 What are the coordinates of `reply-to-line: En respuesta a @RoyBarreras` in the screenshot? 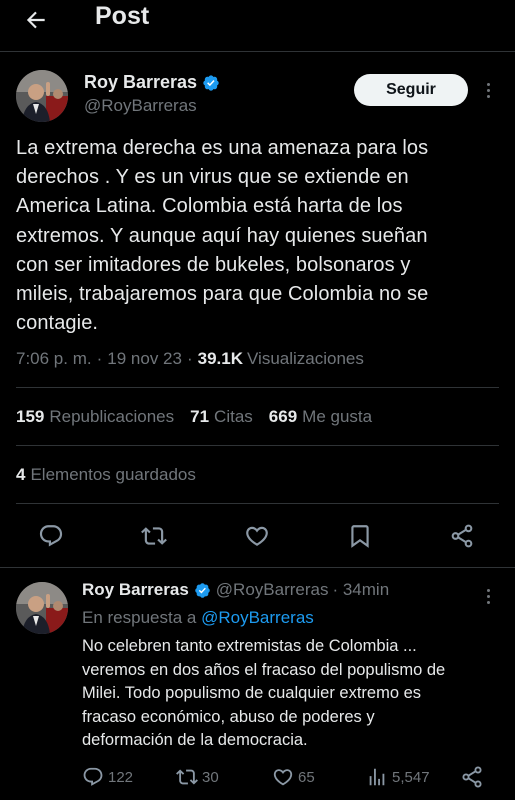 It's located at (198, 618).